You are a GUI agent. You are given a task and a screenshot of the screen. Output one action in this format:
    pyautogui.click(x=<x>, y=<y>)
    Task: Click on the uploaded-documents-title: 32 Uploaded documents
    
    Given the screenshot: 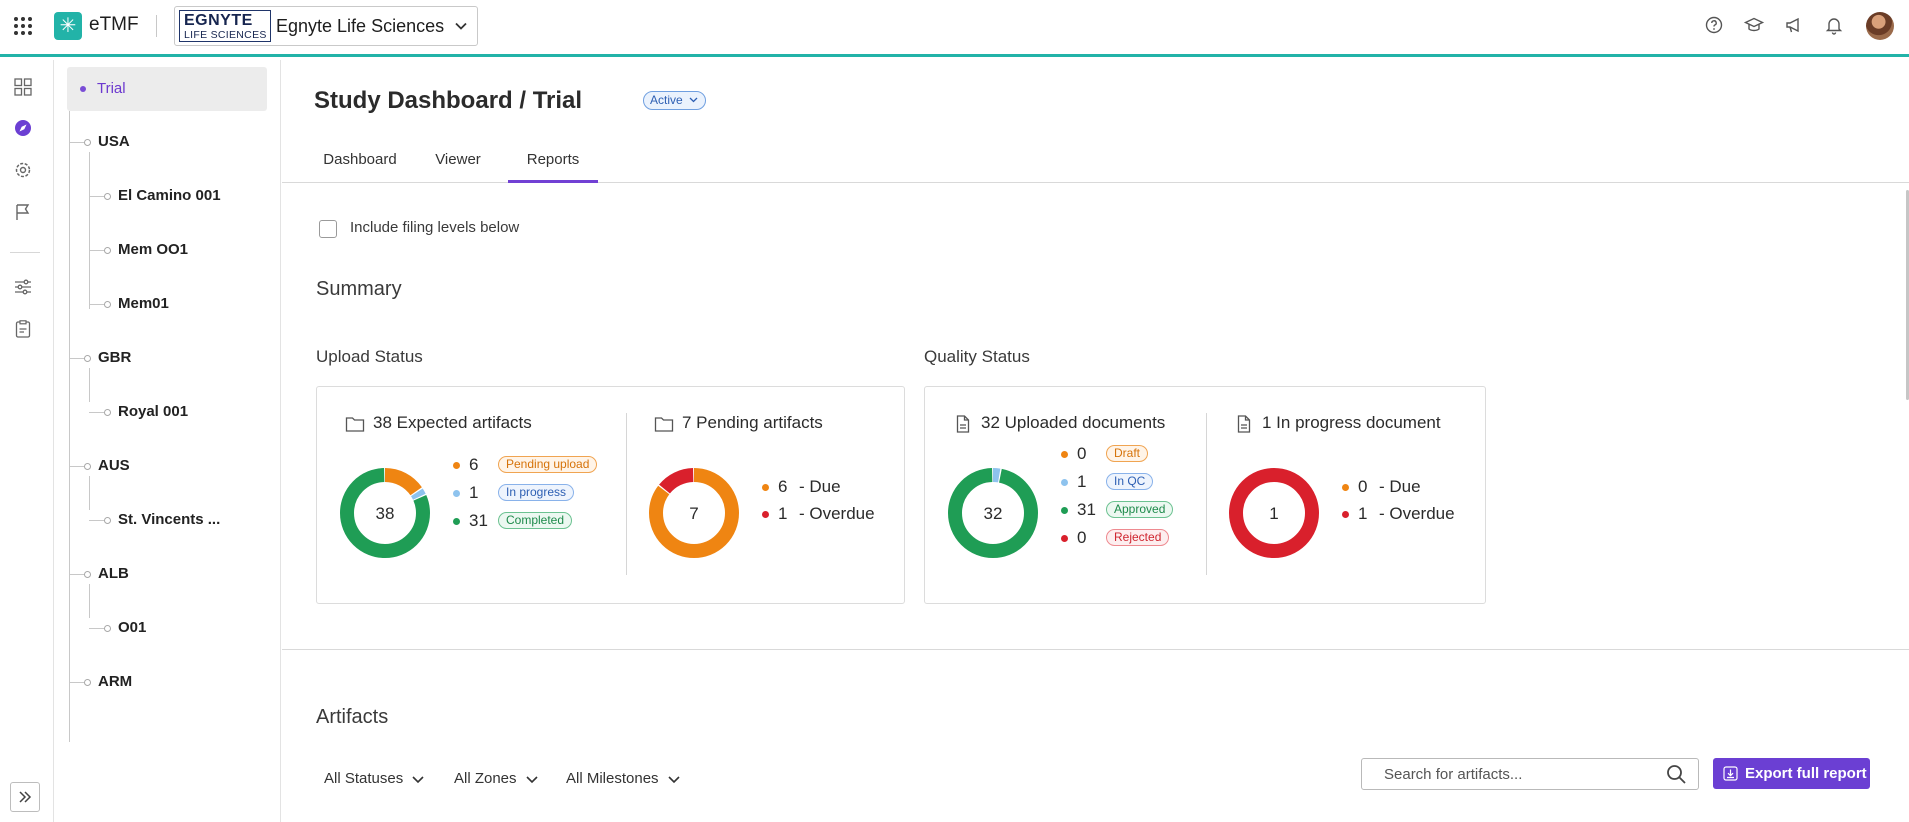 What is the action you would take?
    pyautogui.click(x=1073, y=422)
    